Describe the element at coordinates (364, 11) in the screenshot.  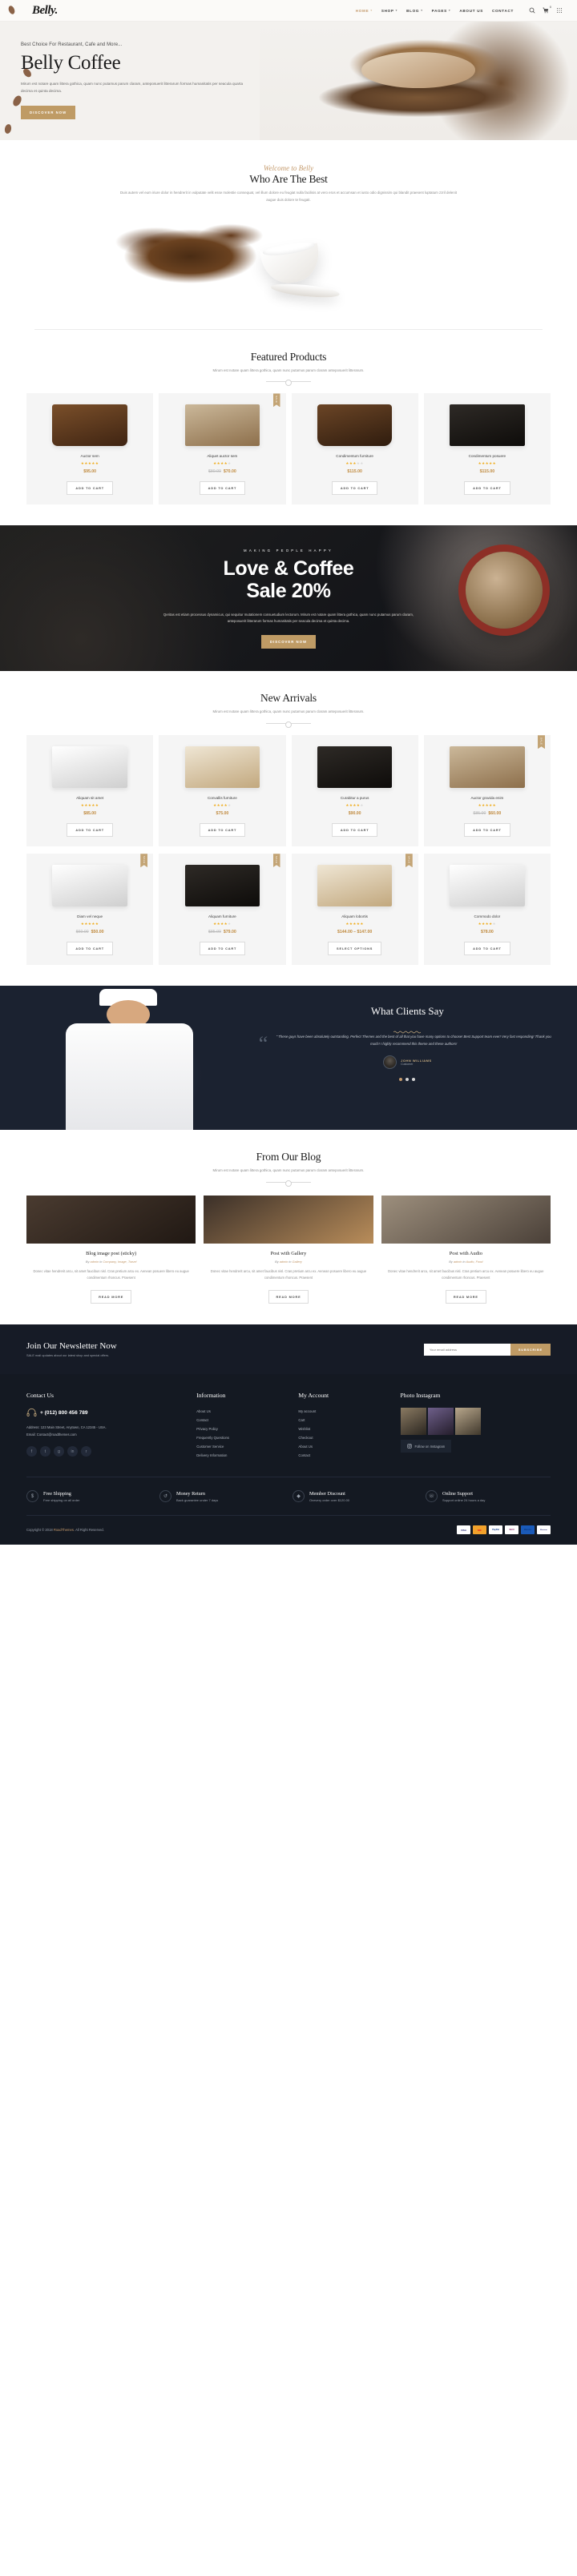
I see `nav-item-home: HOME ▾` at that location.